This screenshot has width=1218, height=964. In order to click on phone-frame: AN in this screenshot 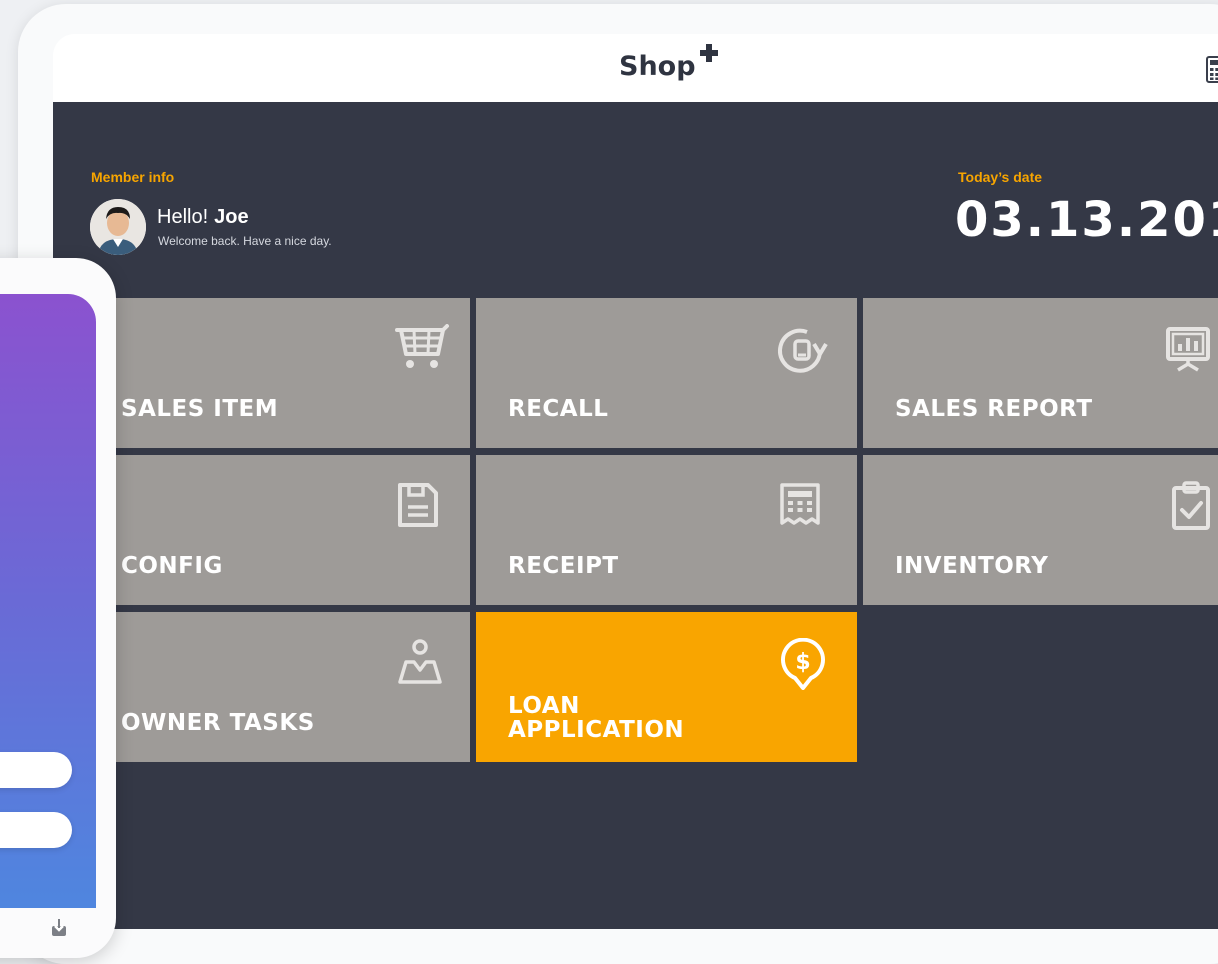, I will do `click(58, 608)`.